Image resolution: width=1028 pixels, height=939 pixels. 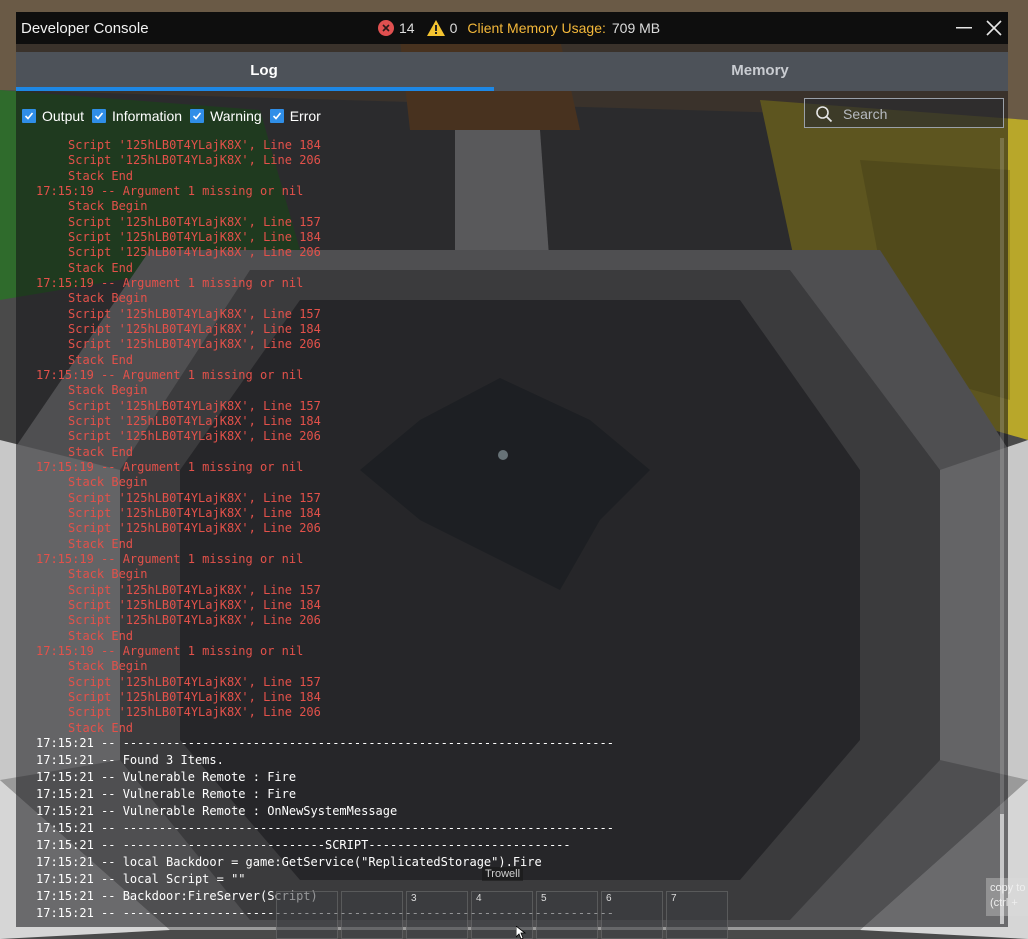 What do you see at coordinates (141, 878) in the screenshot?
I see `log-line: 17:15:21 -- local Script = ""` at bounding box center [141, 878].